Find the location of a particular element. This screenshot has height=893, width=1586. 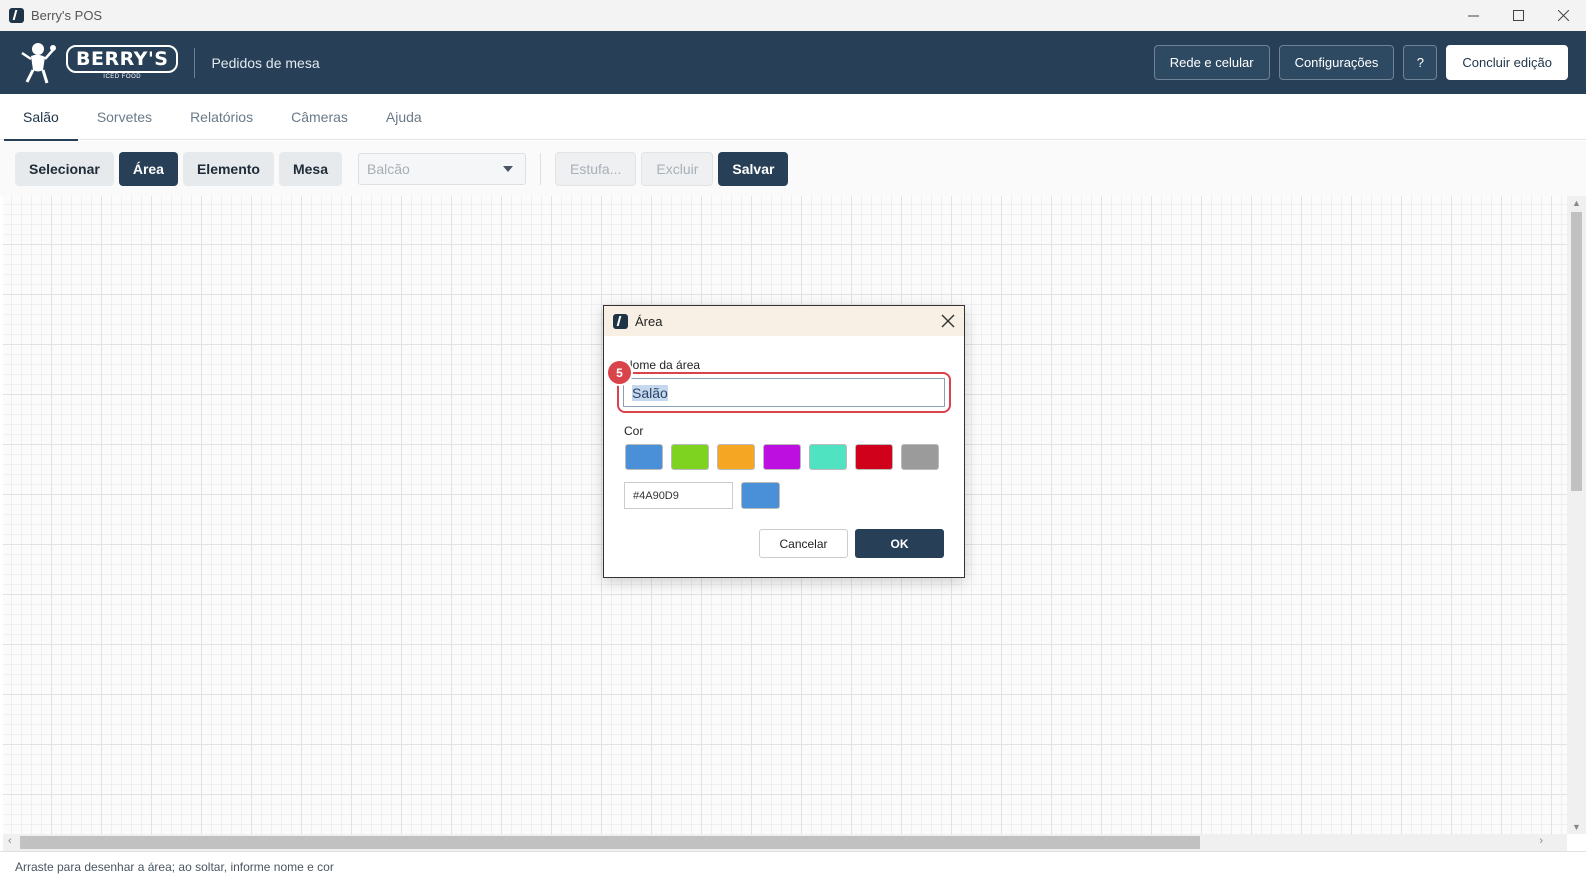

color-swatch-green is located at coordinates (690, 457).